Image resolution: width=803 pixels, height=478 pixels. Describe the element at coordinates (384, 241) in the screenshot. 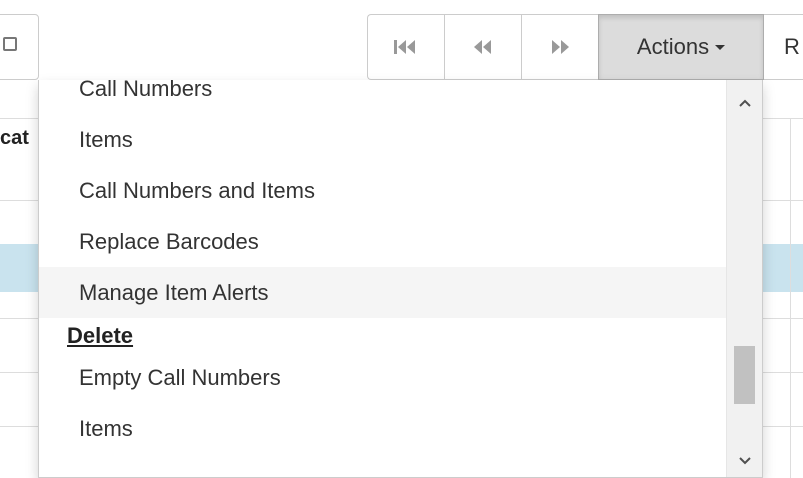

I see `menu-item-replace-barcodes: Replace Barcodes` at that location.